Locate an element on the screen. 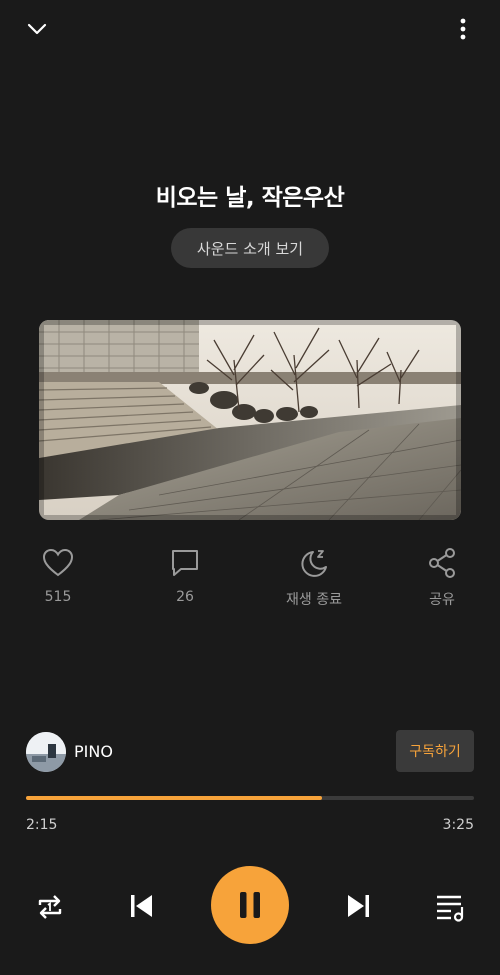 Image resolution: width=500 pixels, height=975 pixels. share-label: 공유 is located at coordinates (442, 600).